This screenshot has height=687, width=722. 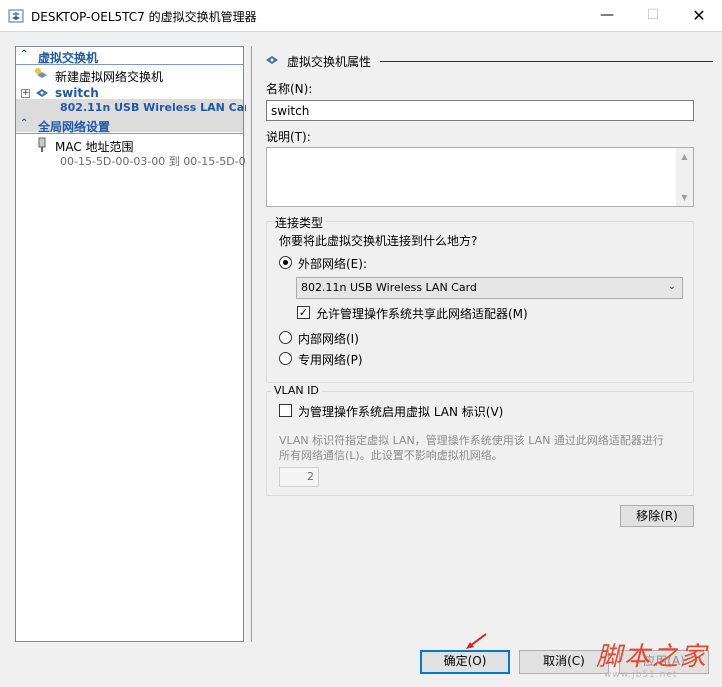 I want to click on close-button: ✕, so click(x=699, y=15).